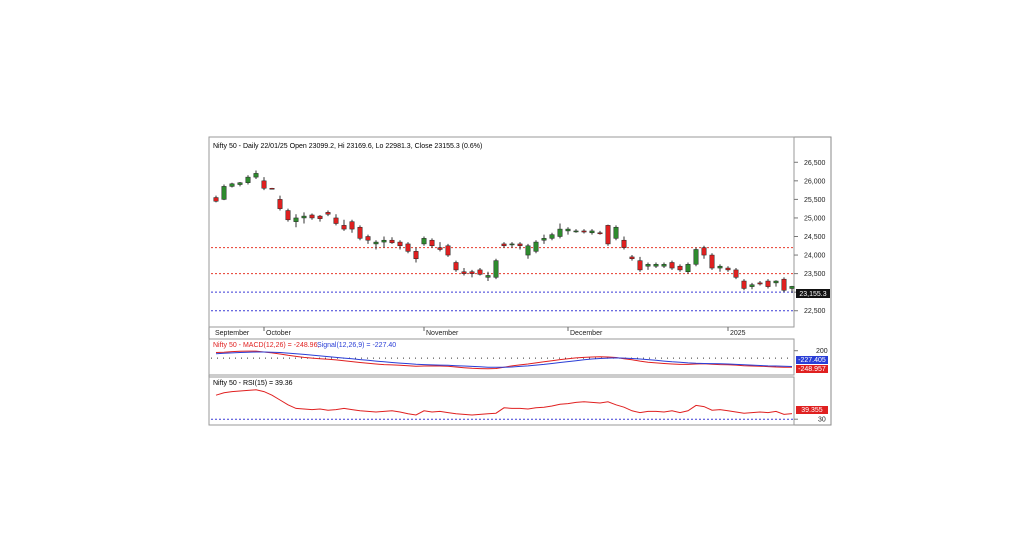  I want to click on rsi-value: 39.355, so click(812, 410).